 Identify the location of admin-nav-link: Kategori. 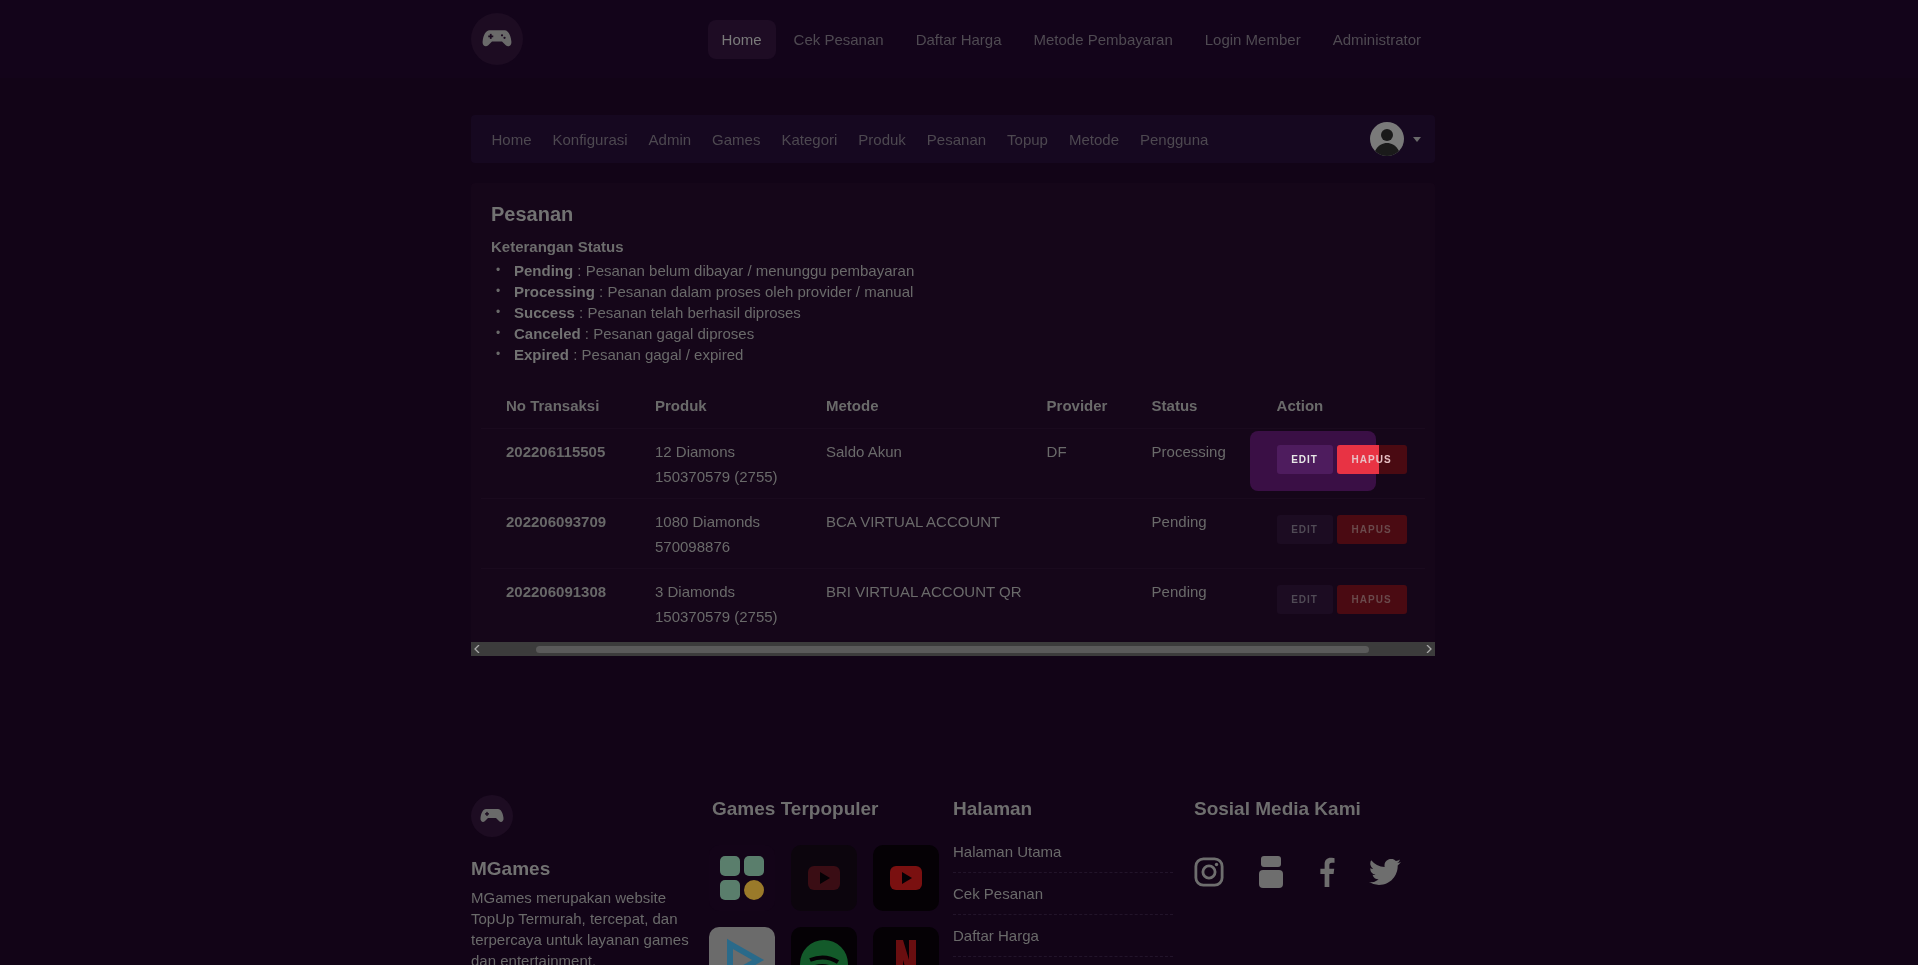
(809, 139).